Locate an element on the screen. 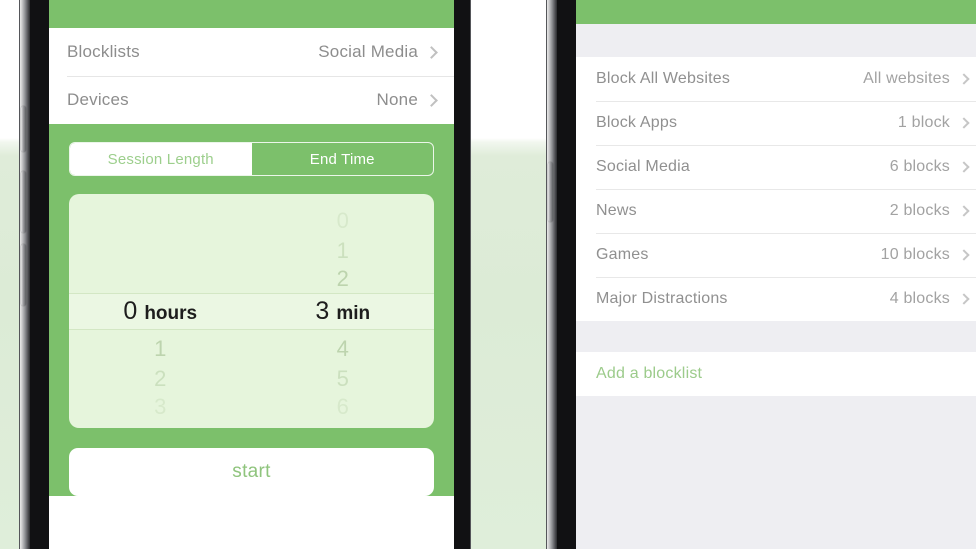 This screenshot has width=976, height=549. left-app-header is located at coordinates (251, 14).